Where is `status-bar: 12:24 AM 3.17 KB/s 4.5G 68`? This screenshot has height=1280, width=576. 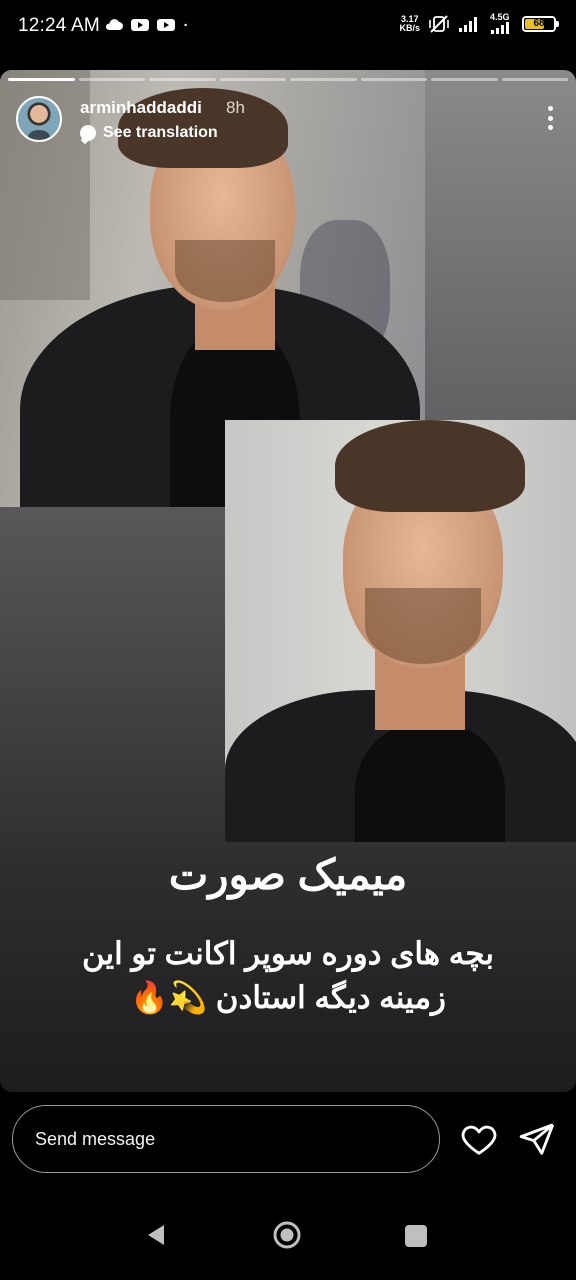
status-bar: 12:24 AM 3.17 KB/s 4.5G 68 is located at coordinates (288, 28).